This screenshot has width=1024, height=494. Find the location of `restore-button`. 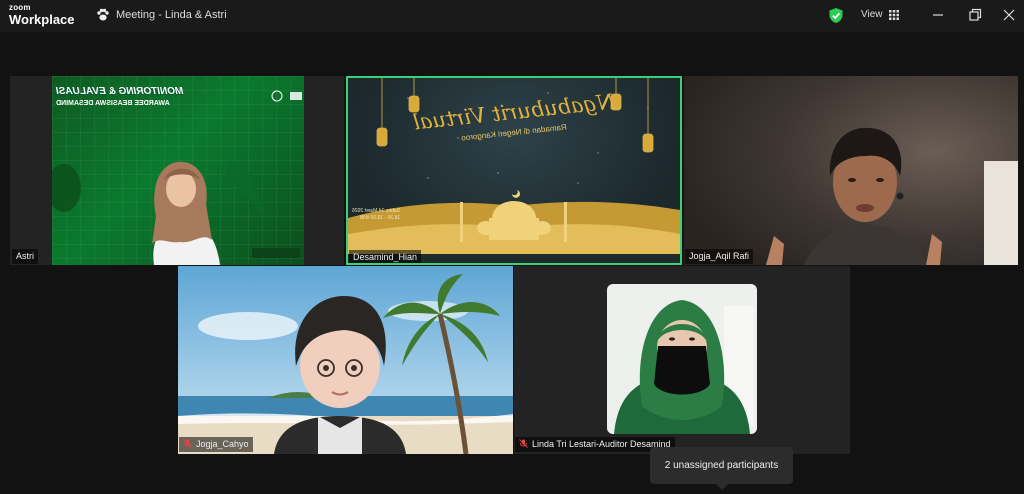

restore-button is located at coordinates (975, 15).